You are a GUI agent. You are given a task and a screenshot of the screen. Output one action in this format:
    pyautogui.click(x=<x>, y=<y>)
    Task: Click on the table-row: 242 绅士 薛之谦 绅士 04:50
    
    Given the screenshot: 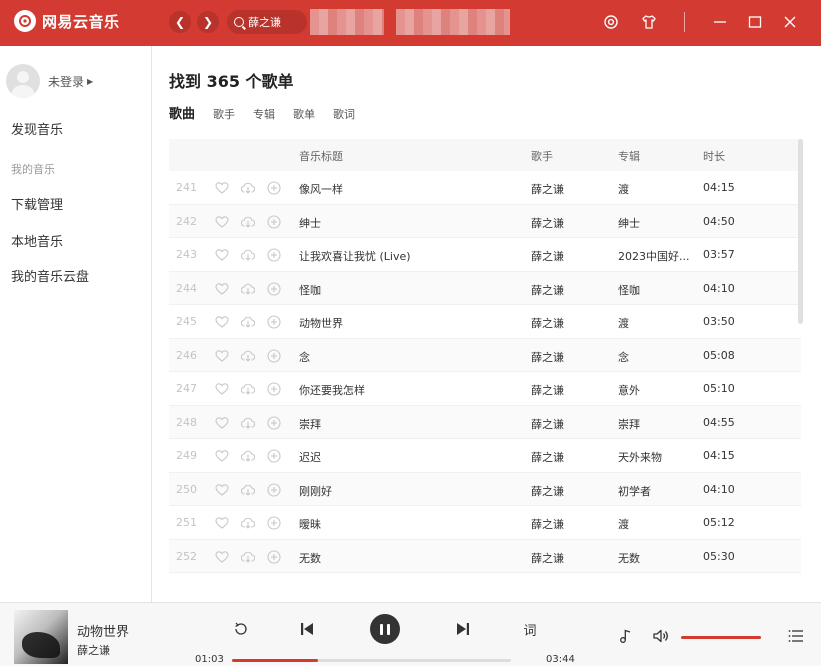 What is the action you would take?
    pyautogui.click(x=485, y=221)
    